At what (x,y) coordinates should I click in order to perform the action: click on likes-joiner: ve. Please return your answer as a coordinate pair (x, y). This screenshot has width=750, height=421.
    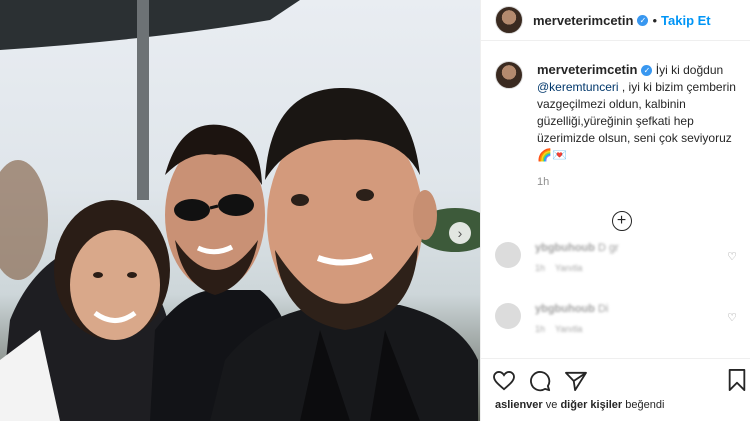
    Looking at the image, I should click on (551, 405).